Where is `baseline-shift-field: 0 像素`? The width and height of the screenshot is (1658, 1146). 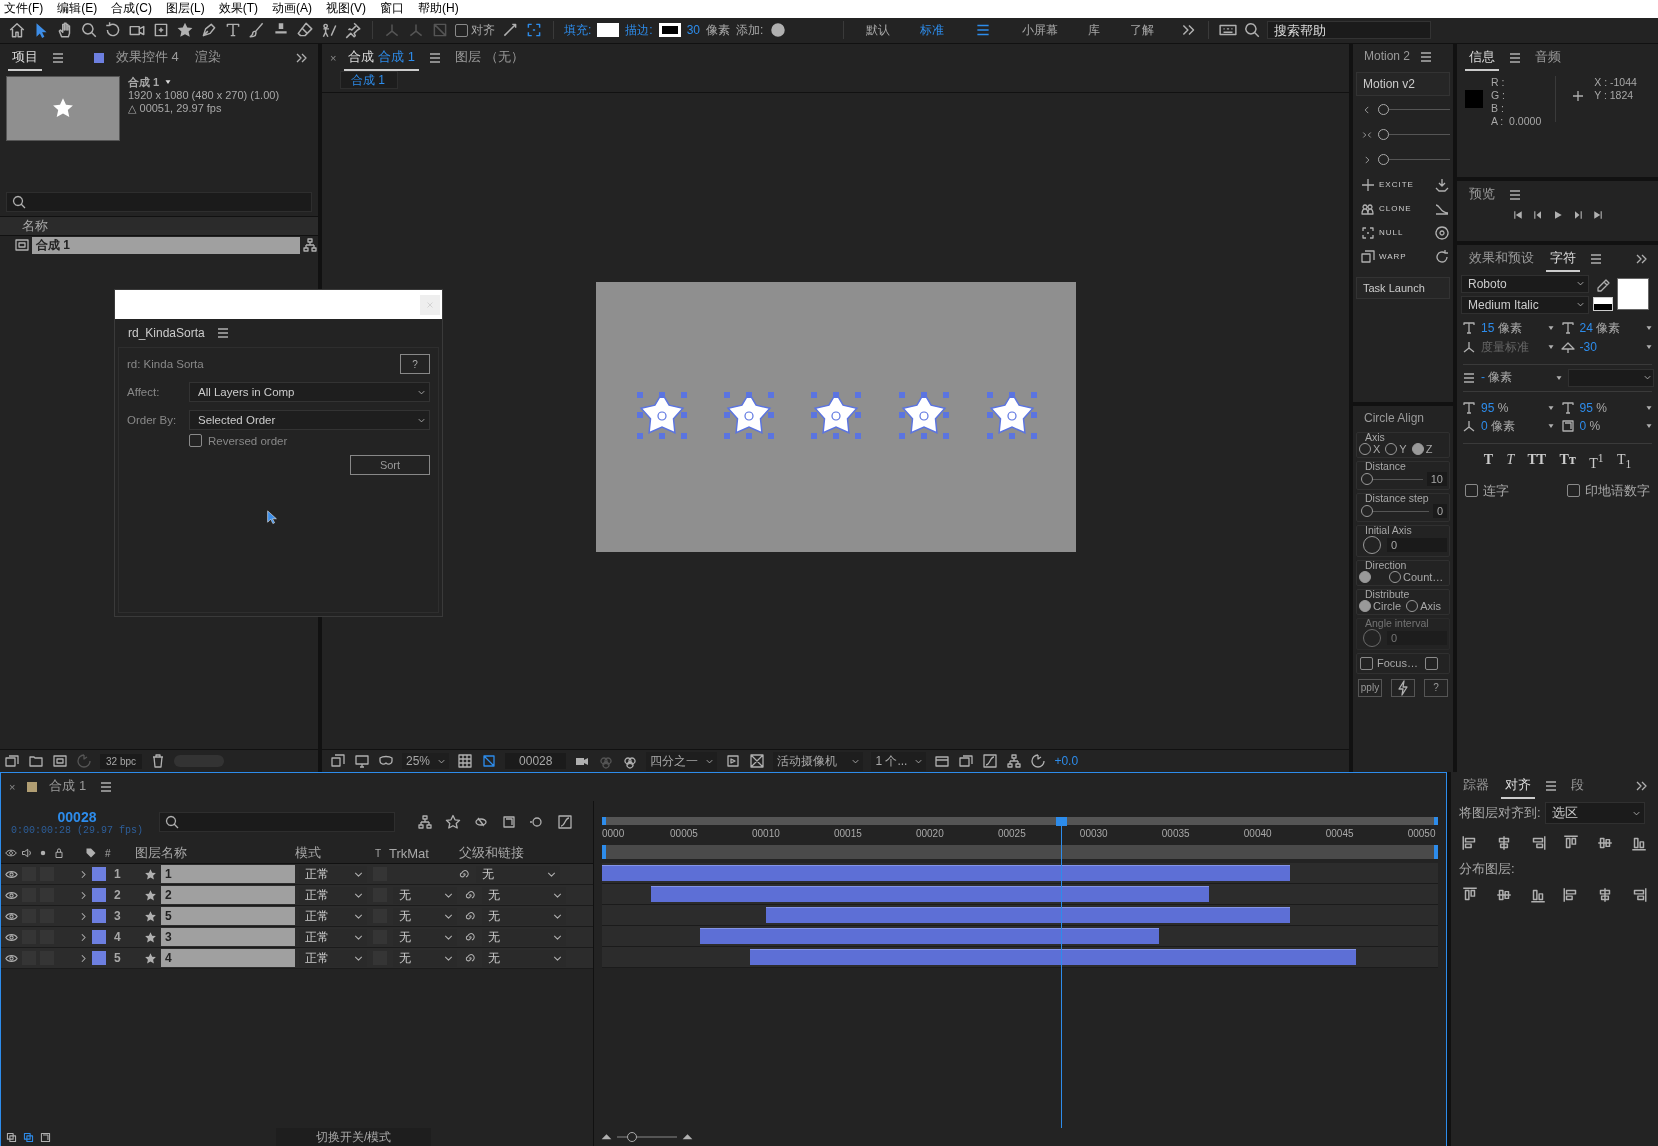
baseline-shift-field: 0 像素 is located at coordinates (1498, 426).